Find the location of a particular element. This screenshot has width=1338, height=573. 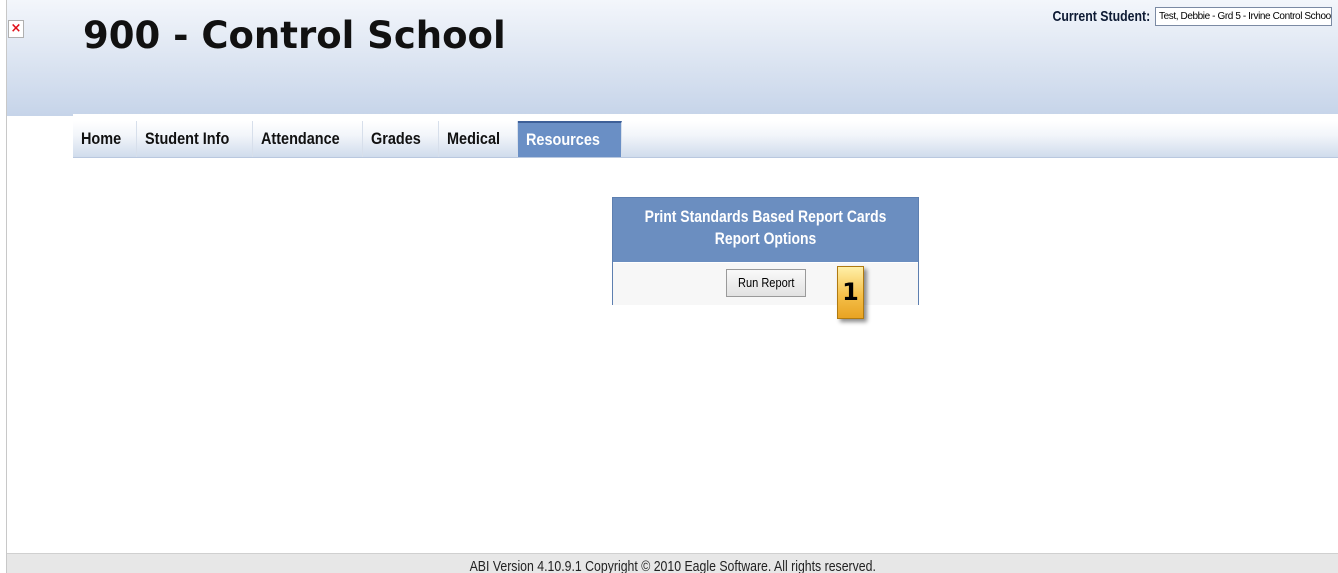

nav-divider is located at coordinates (705, 115).